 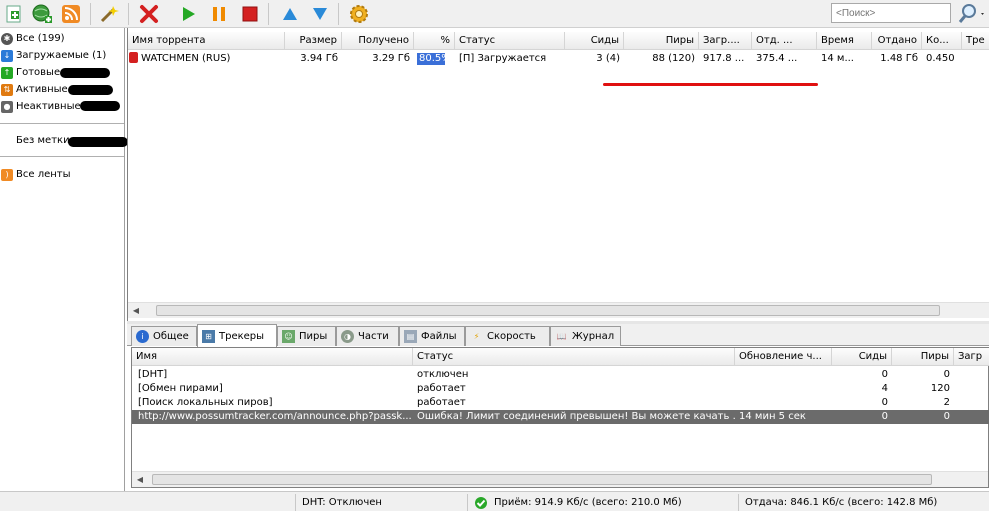 I want to click on torrent-name-cell: WATCHMEN (RUS), so click(x=206, y=59).